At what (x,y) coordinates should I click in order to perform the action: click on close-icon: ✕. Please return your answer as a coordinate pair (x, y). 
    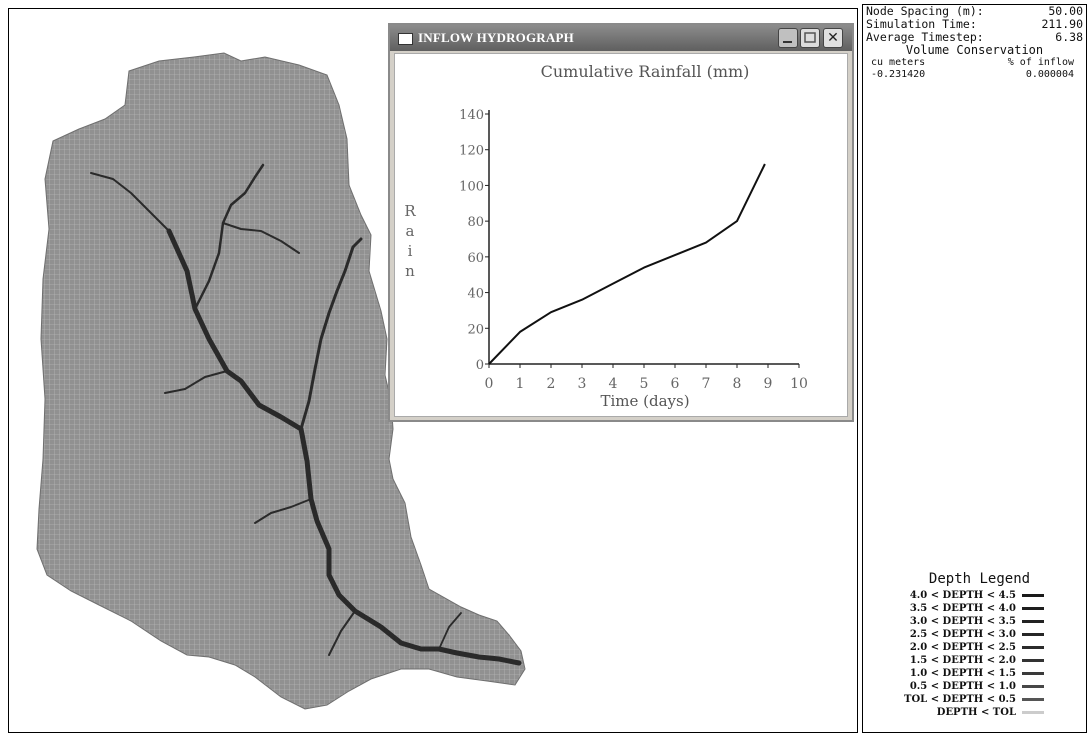
    Looking at the image, I should click on (833, 38).